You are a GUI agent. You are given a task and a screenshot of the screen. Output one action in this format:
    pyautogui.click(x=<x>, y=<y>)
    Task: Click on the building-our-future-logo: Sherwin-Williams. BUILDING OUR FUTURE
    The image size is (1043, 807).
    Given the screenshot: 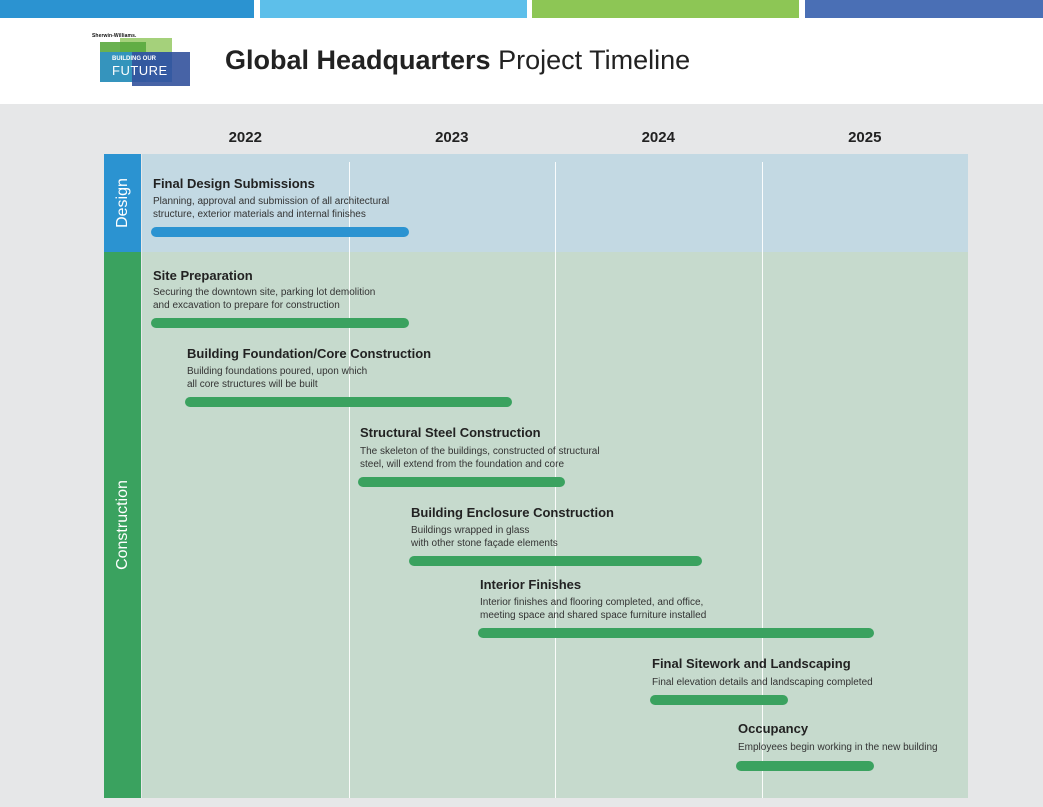 What is the action you would take?
    pyautogui.click(x=142, y=60)
    